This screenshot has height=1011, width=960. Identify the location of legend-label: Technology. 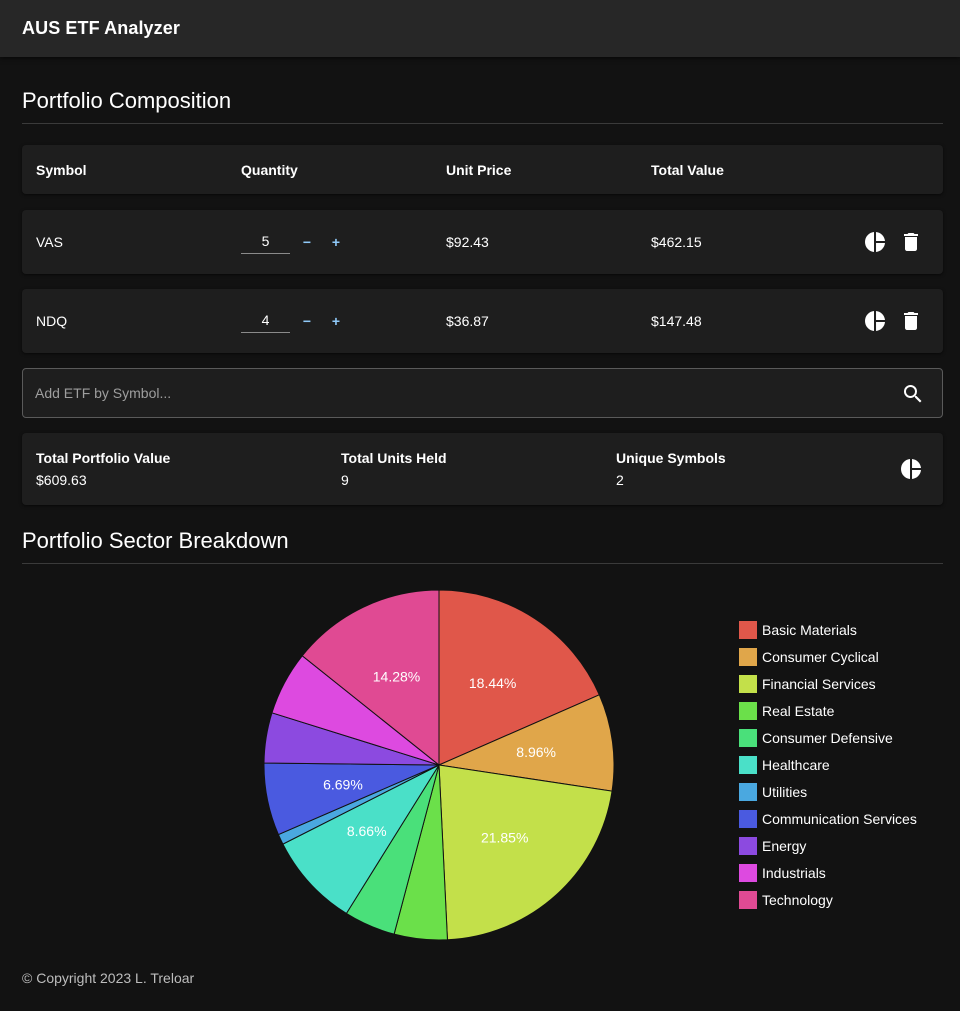
(797, 900).